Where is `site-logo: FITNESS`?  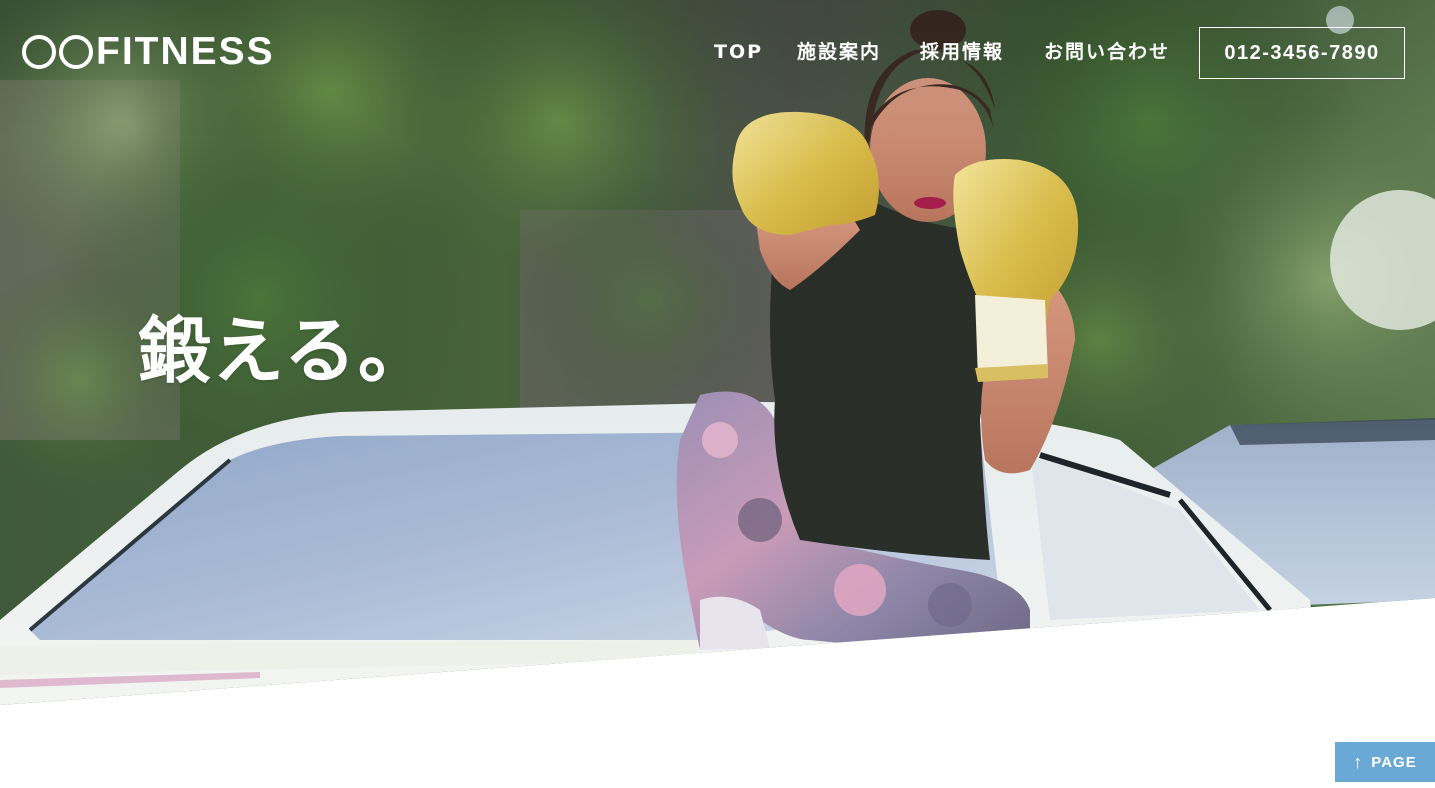 site-logo: FITNESS is located at coordinates (148, 52).